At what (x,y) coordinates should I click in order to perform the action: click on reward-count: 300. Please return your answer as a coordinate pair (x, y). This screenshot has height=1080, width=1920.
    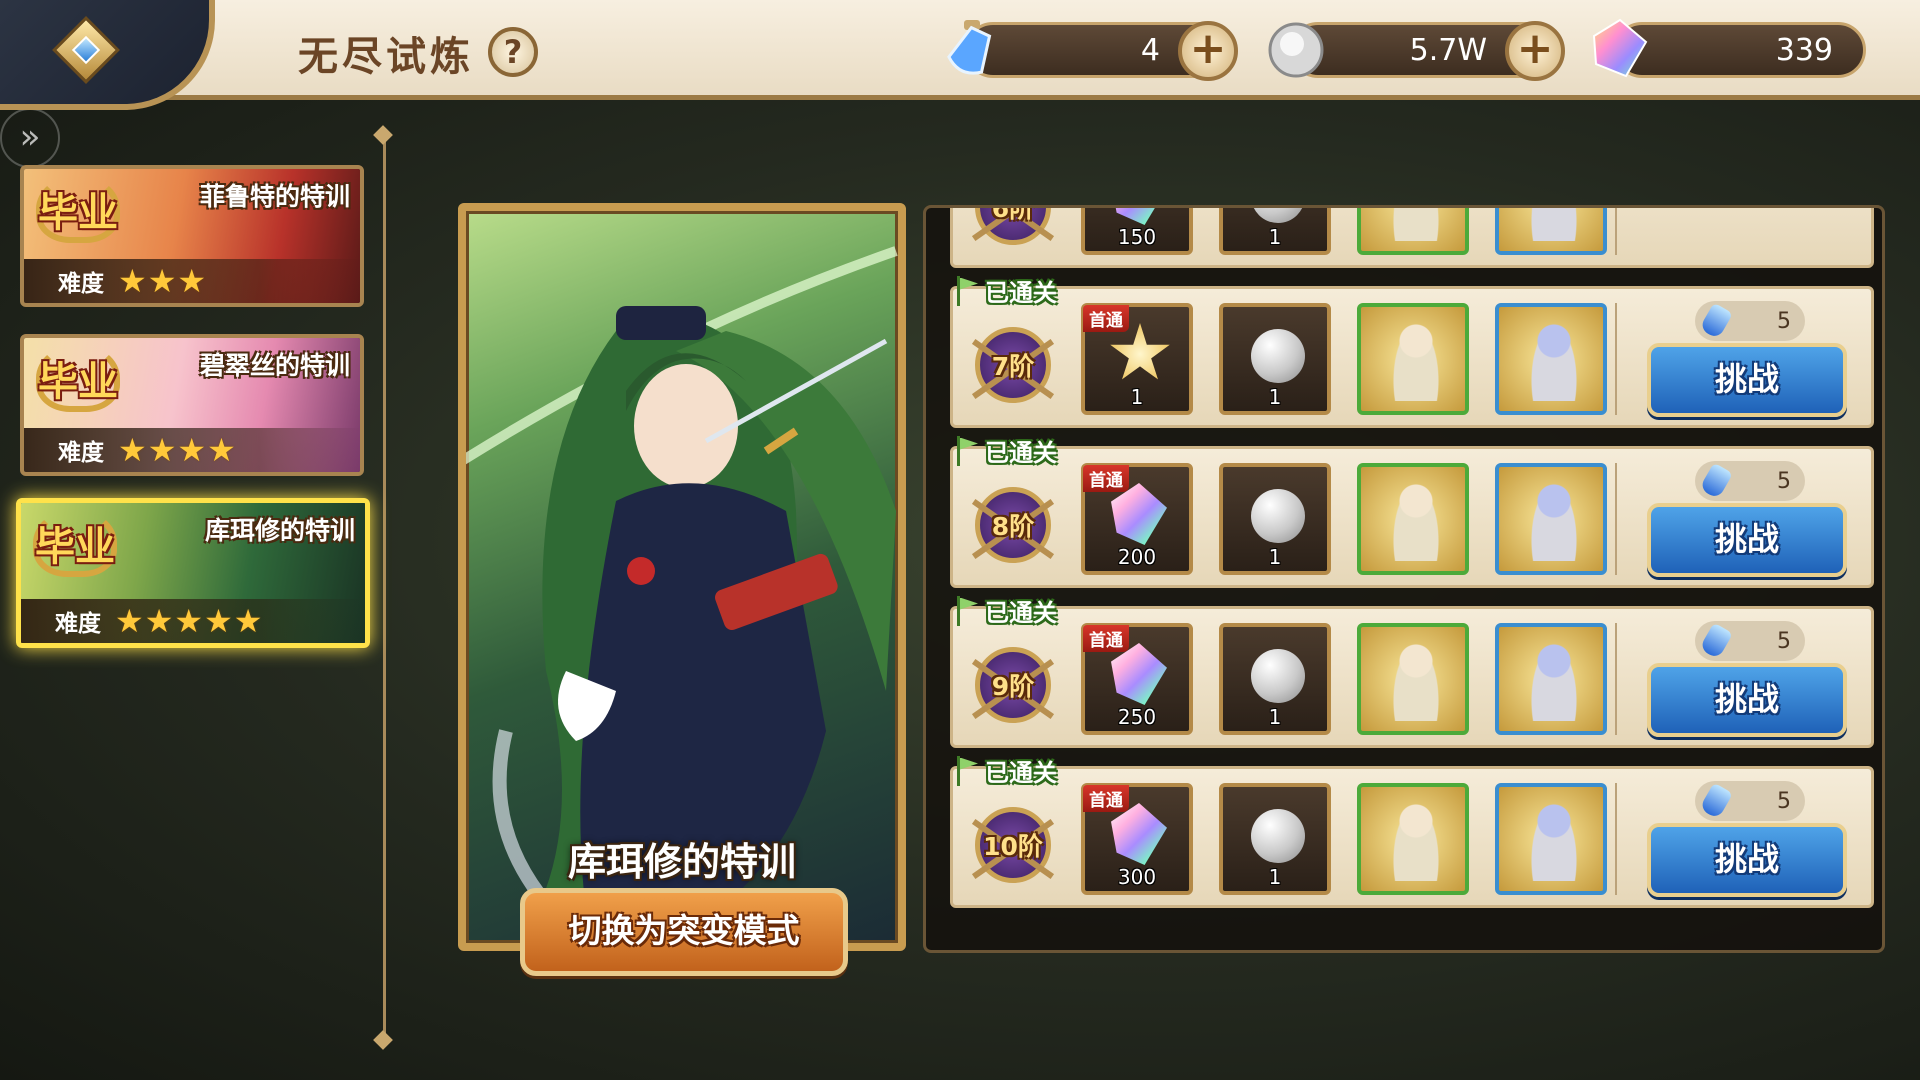
    Looking at the image, I should click on (1137, 877).